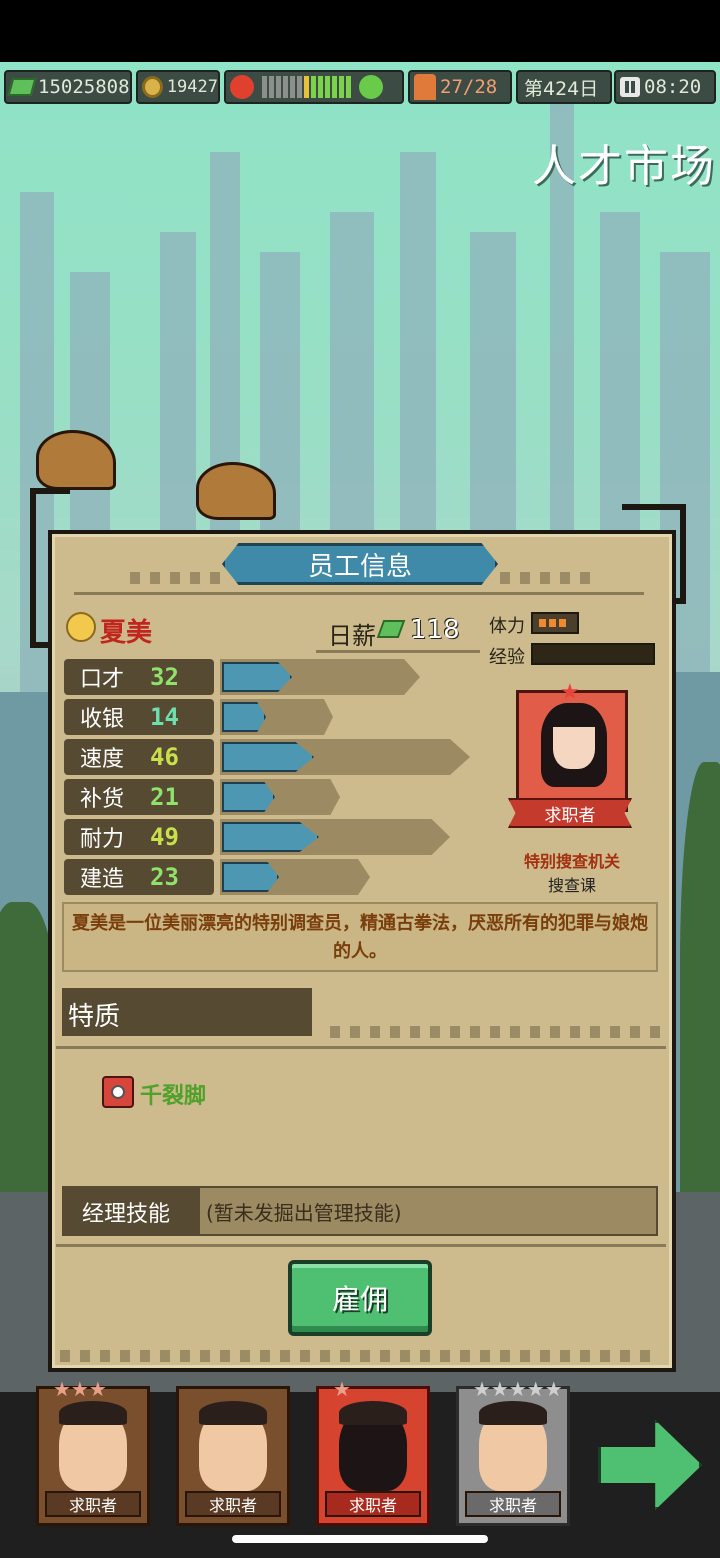  Describe the element at coordinates (360, 31) in the screenshot. I see `status-bar` at that location.